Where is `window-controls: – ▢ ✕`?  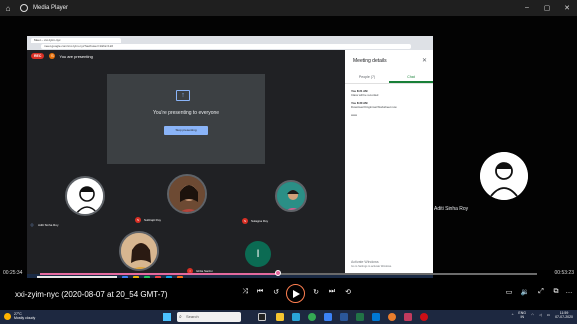 window-controls: – ▢ ✕ is located at coordinates (547, 8).